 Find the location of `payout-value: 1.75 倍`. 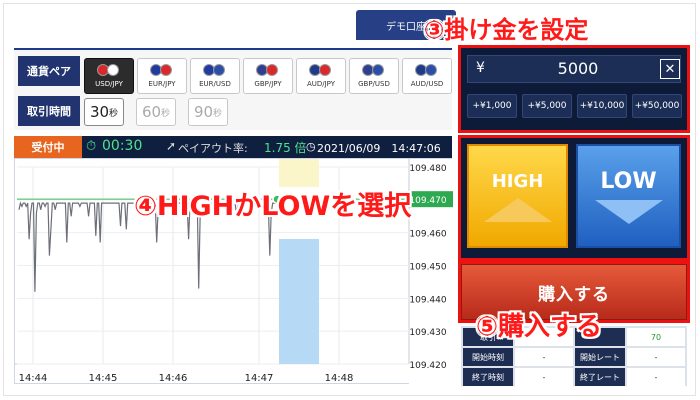

payout-value: 1.75 倍 is located at coordinates (285, 148).